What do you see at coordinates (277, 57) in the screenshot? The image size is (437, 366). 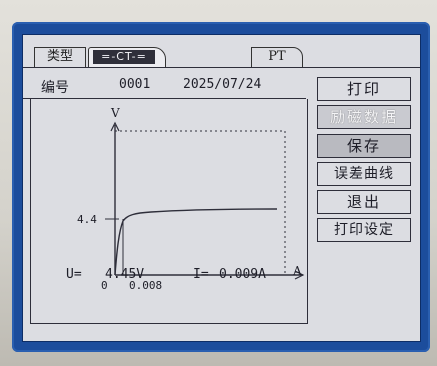 I see `tab-pt: PT` at bounding box center [277, 57].